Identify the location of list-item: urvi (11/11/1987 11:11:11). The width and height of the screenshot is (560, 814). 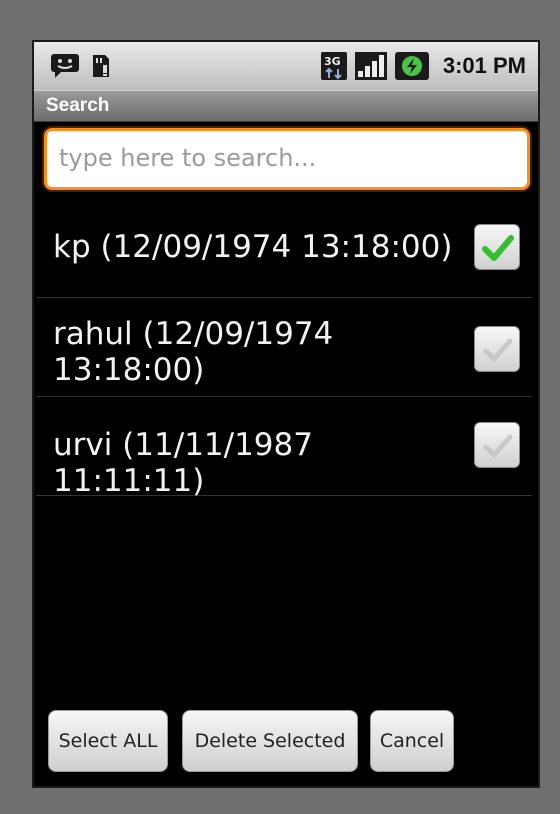
(284, 448).